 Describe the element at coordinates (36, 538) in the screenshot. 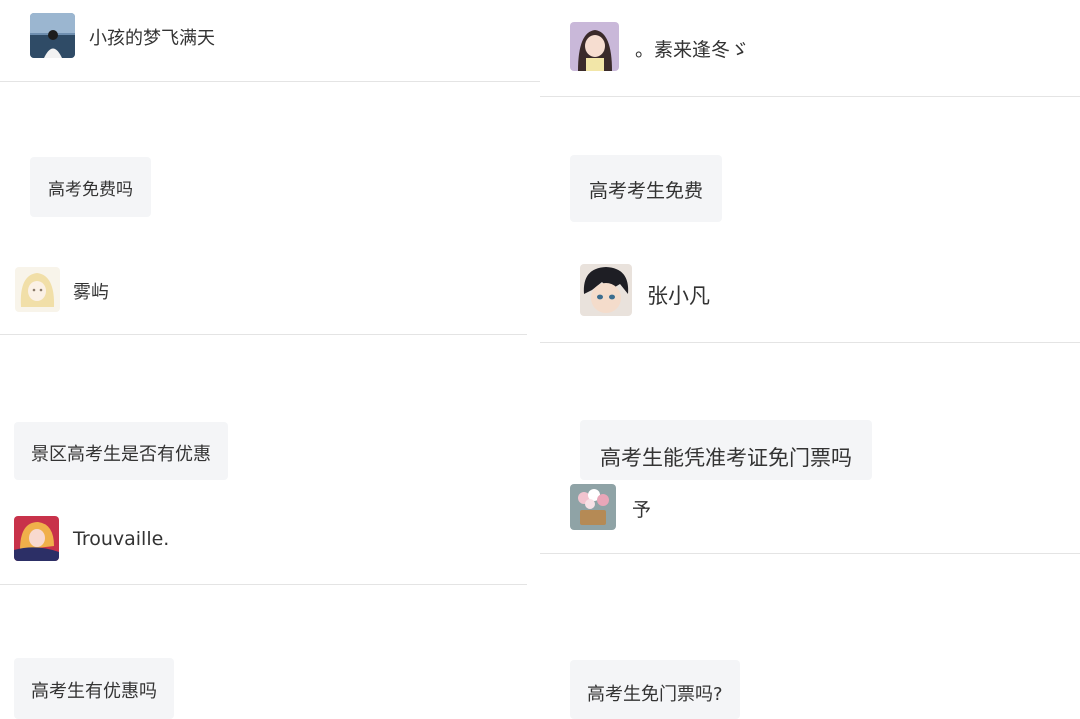

I see `avatar-icon-anime-pink` at that location.